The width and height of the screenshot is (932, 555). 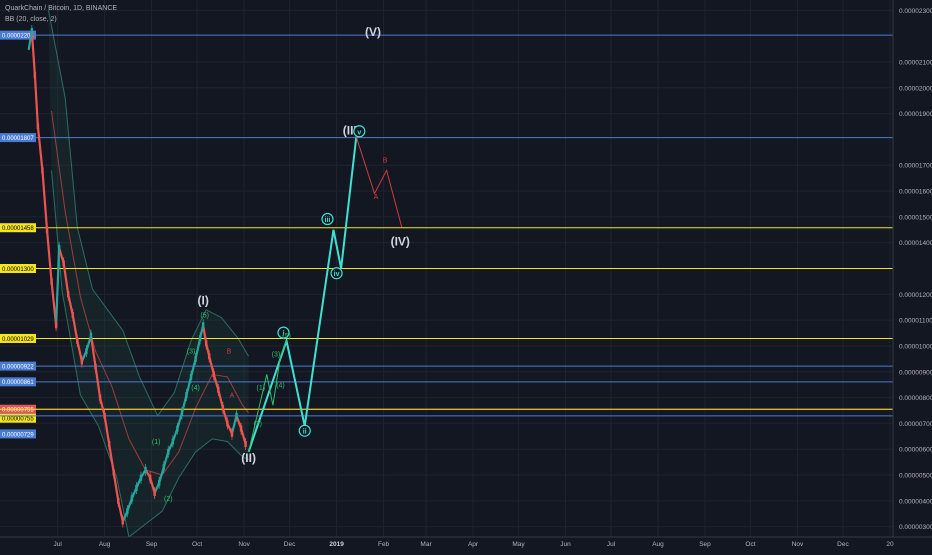 I want to click on y-tick-label: 0.00001200, so click(x=915, y=295).